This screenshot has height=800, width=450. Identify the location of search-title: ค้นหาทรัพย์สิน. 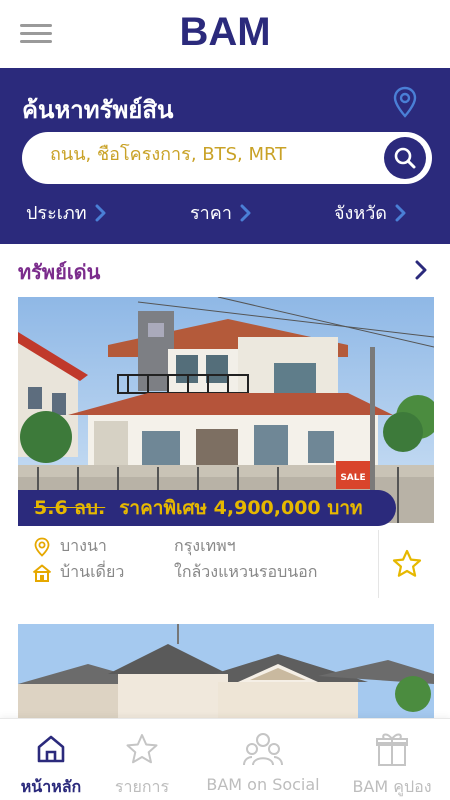
(98, 110).